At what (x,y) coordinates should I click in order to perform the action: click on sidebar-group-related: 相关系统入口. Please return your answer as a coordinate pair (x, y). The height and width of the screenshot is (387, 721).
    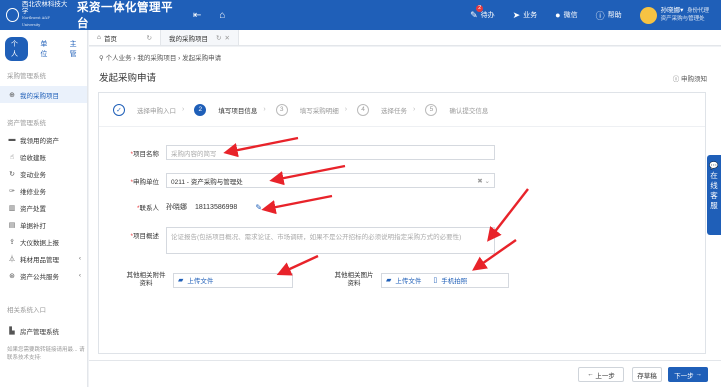
    Looking at the image, I should click on (26, 310).